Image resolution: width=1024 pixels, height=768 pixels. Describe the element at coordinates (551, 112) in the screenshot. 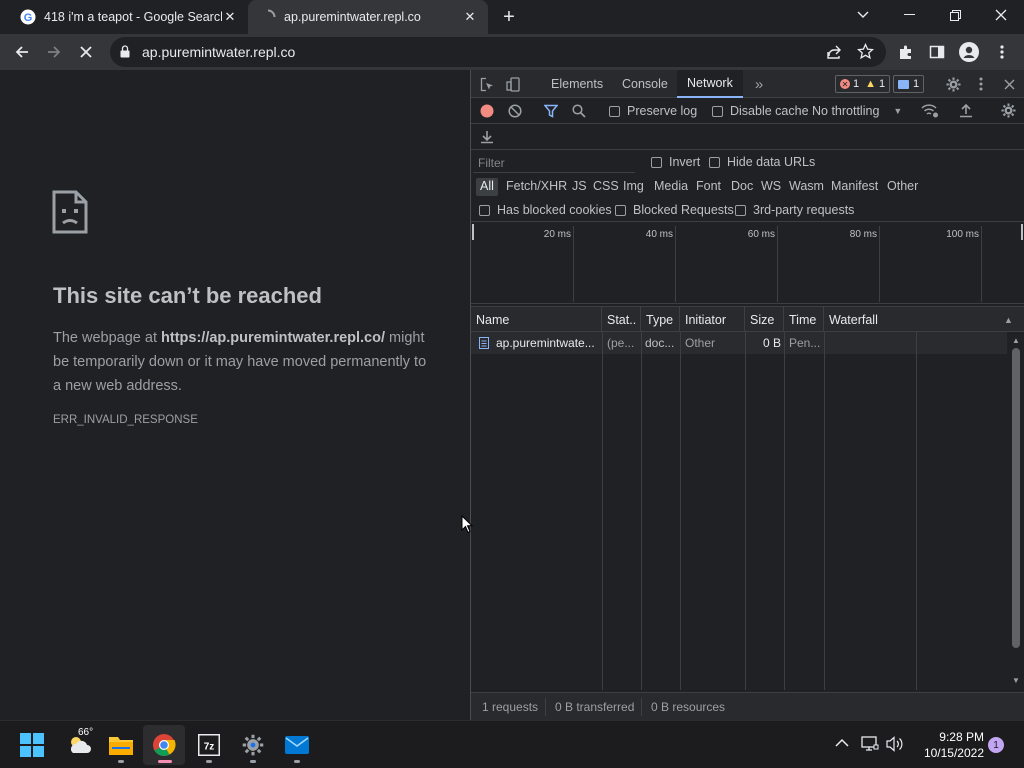

I see `filter-funnel-icon` at that location.